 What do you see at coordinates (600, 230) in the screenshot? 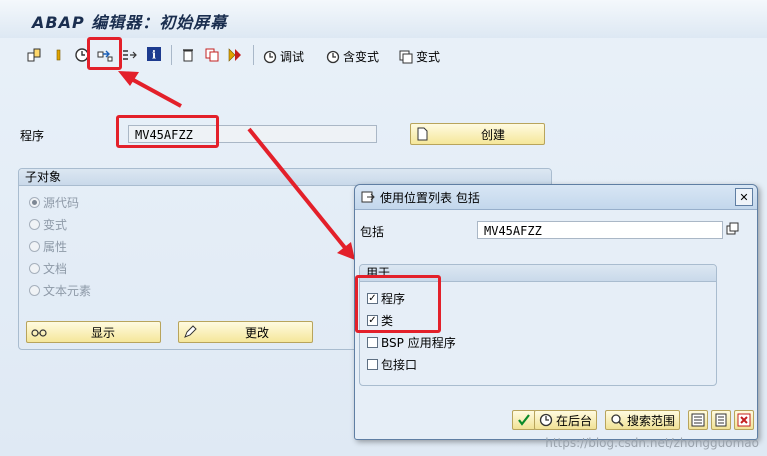
I see `include-input: MV45AFZZ` at bounding box center [600, 230].